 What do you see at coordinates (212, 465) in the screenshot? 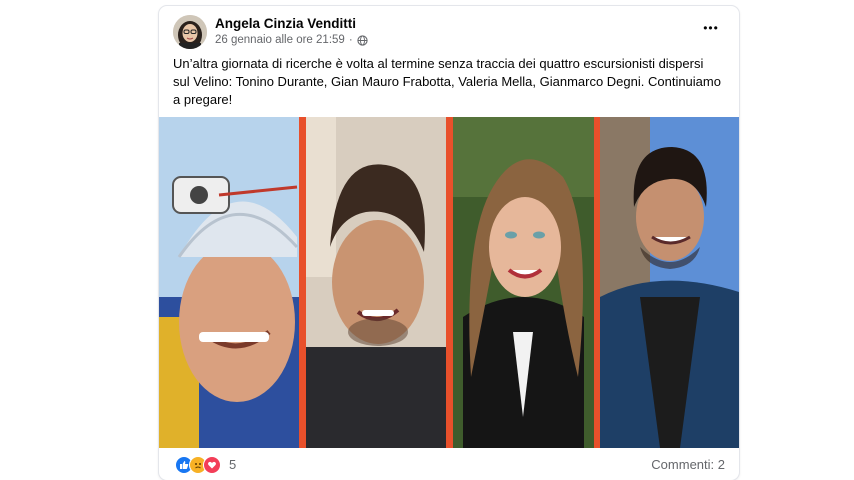
I see `love-icon` at bounding box center [212, 465].